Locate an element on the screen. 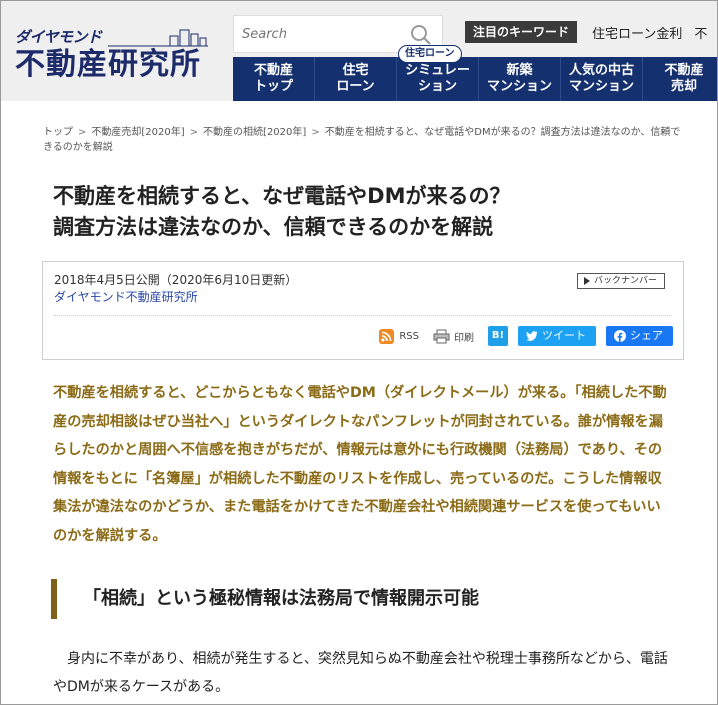  printer-icon is located at coordinates (441, 336).